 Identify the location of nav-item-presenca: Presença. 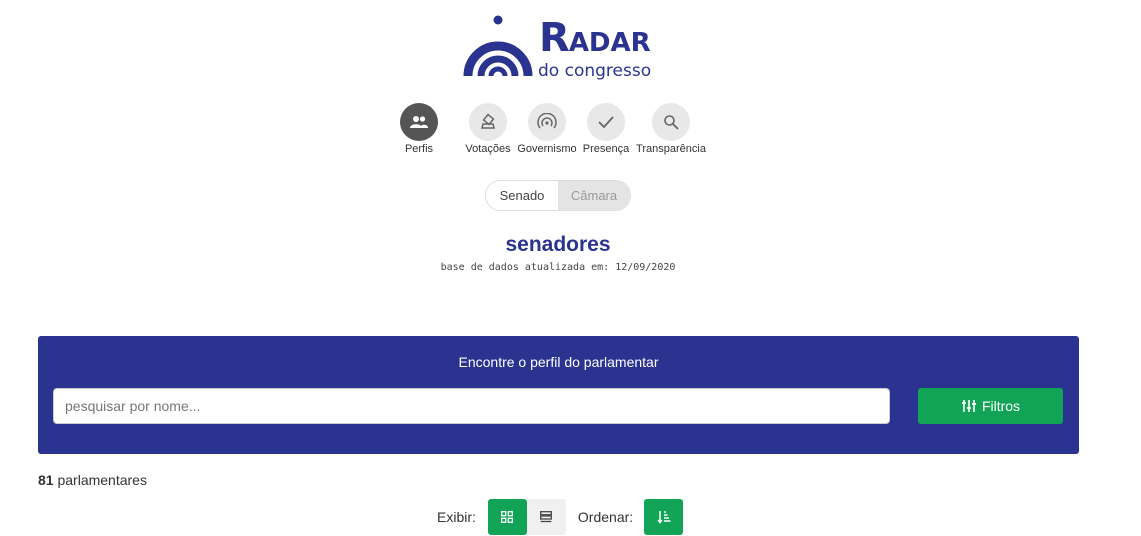
(606, 129).